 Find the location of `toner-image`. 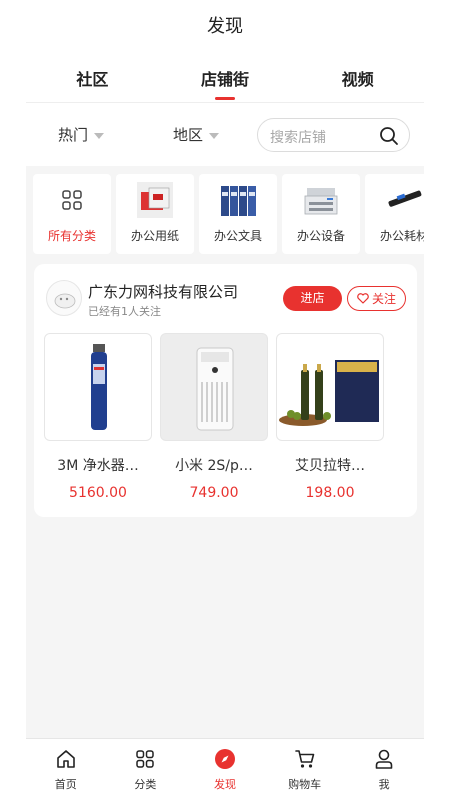

toner-image is located at coordinates (405, 198).